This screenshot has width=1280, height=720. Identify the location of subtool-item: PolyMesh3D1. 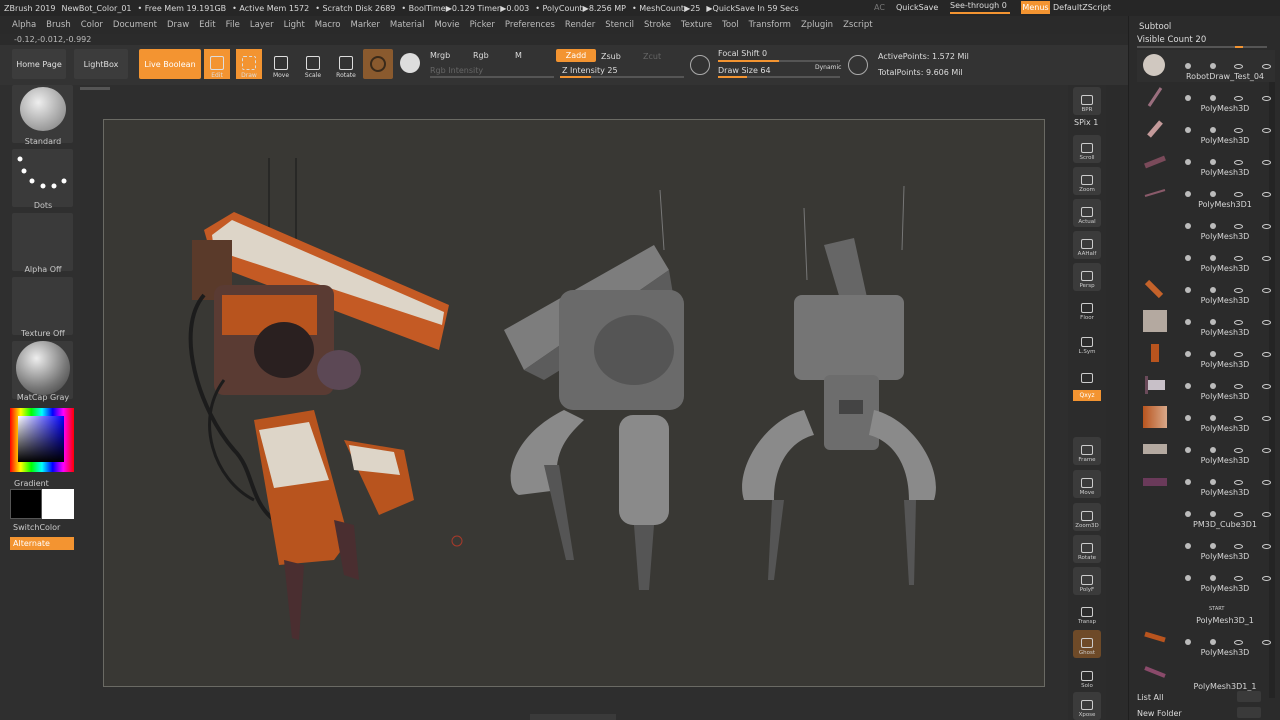
(1206, 194).